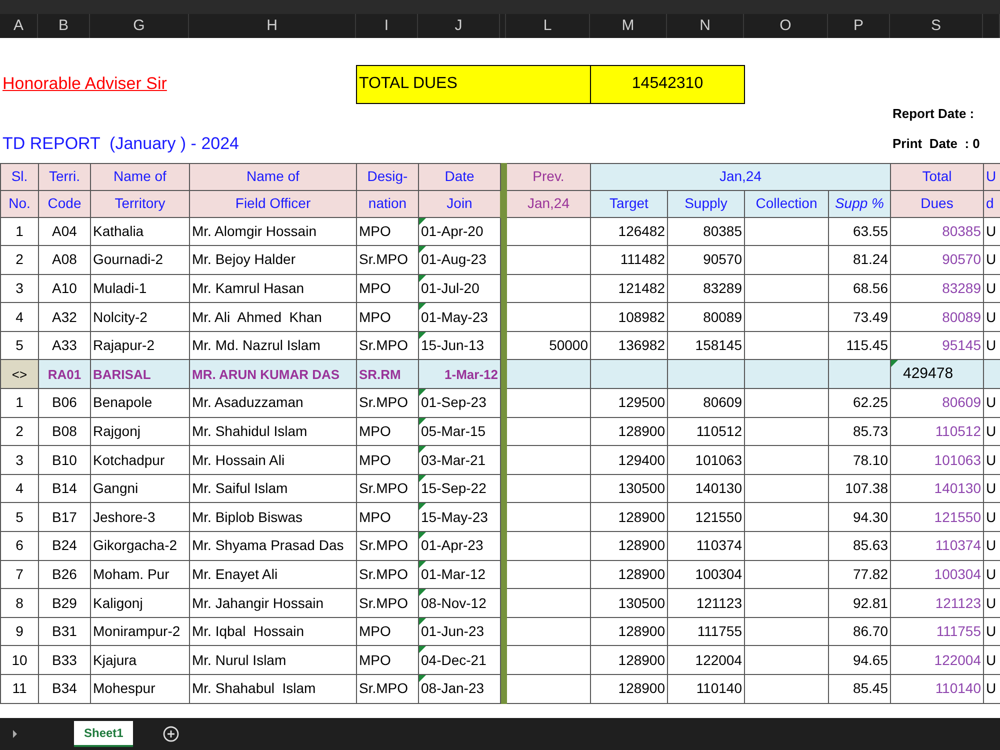 This screenshot has width=1000, height=750. I want to click on column-header: Name of, so click(273, 176).